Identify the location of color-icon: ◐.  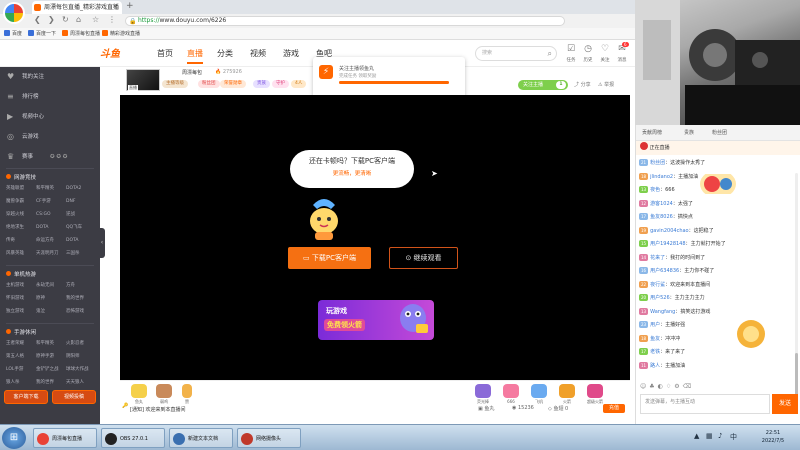
(662, 386).